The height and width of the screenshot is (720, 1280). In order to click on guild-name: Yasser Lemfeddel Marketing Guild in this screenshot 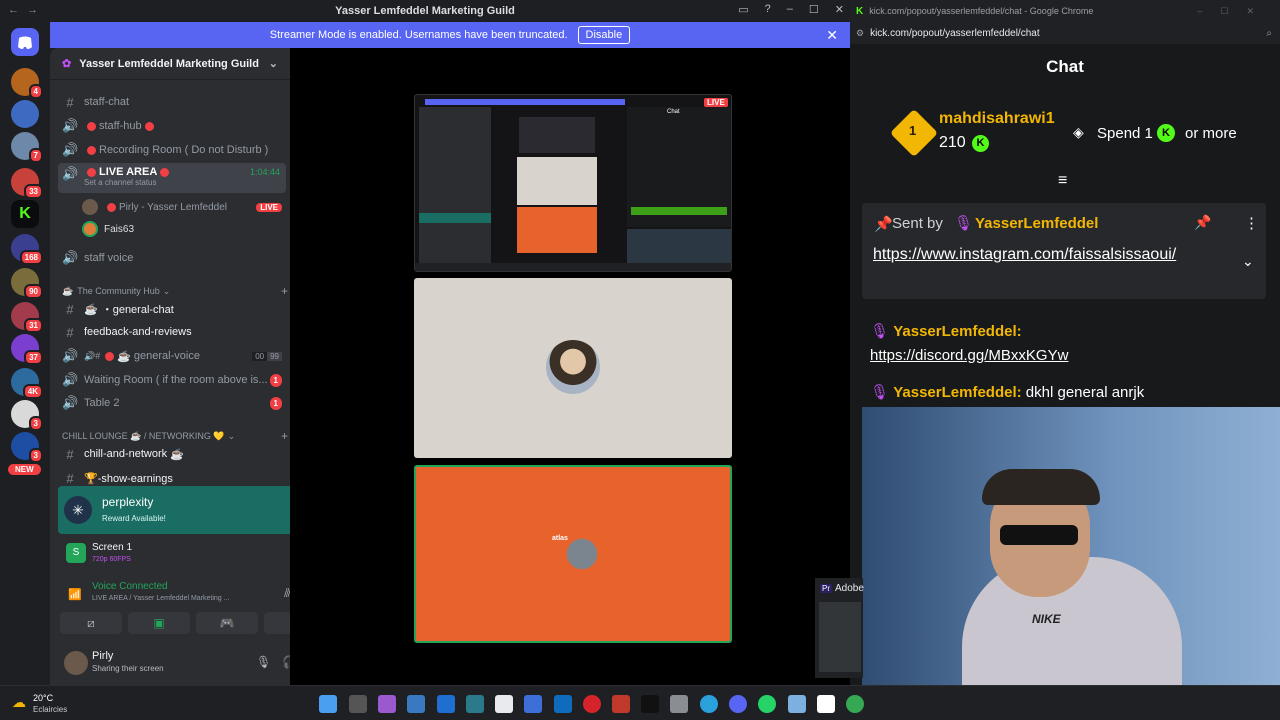, I will do `click(169, 63)`.